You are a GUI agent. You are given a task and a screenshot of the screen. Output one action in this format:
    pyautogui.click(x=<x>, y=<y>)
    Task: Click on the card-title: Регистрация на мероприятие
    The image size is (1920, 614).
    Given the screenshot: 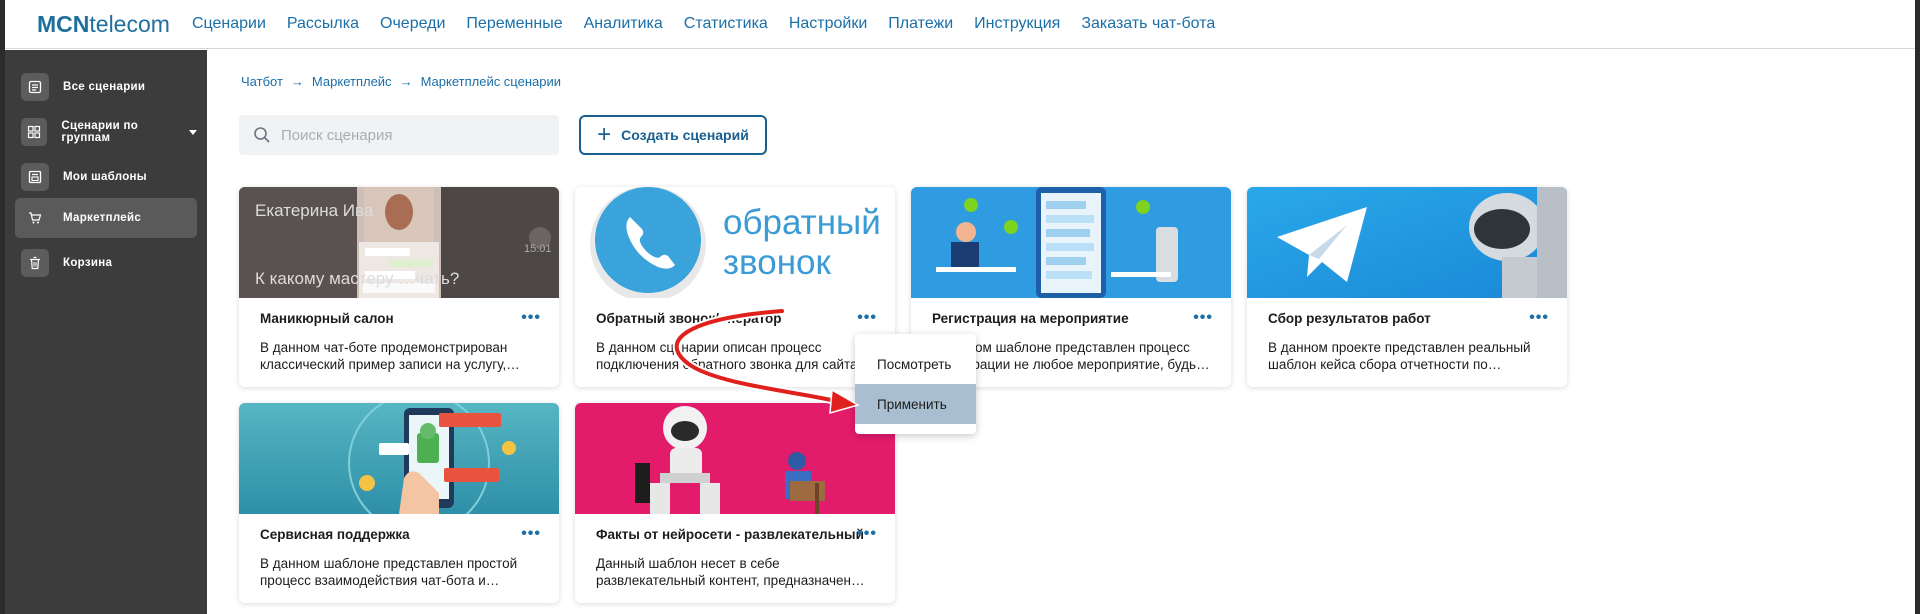 What is the action you would take?
    pyautogui.click(x=1030, y=318)
    